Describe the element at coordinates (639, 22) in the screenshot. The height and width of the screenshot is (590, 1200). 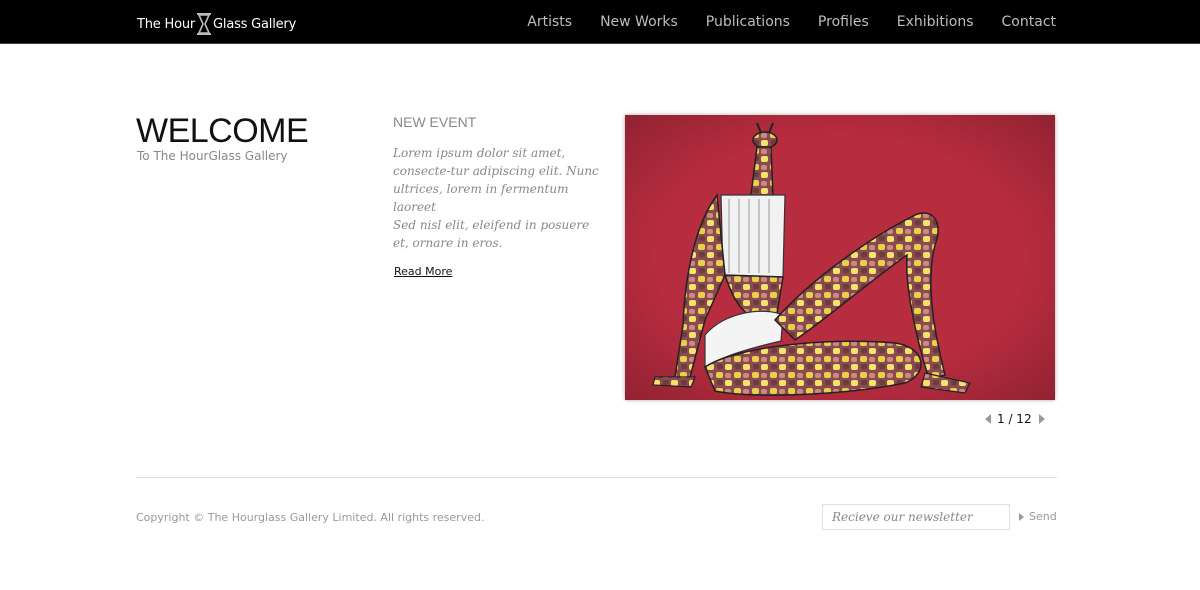
I see `nav-new-works: New Works` at that location.